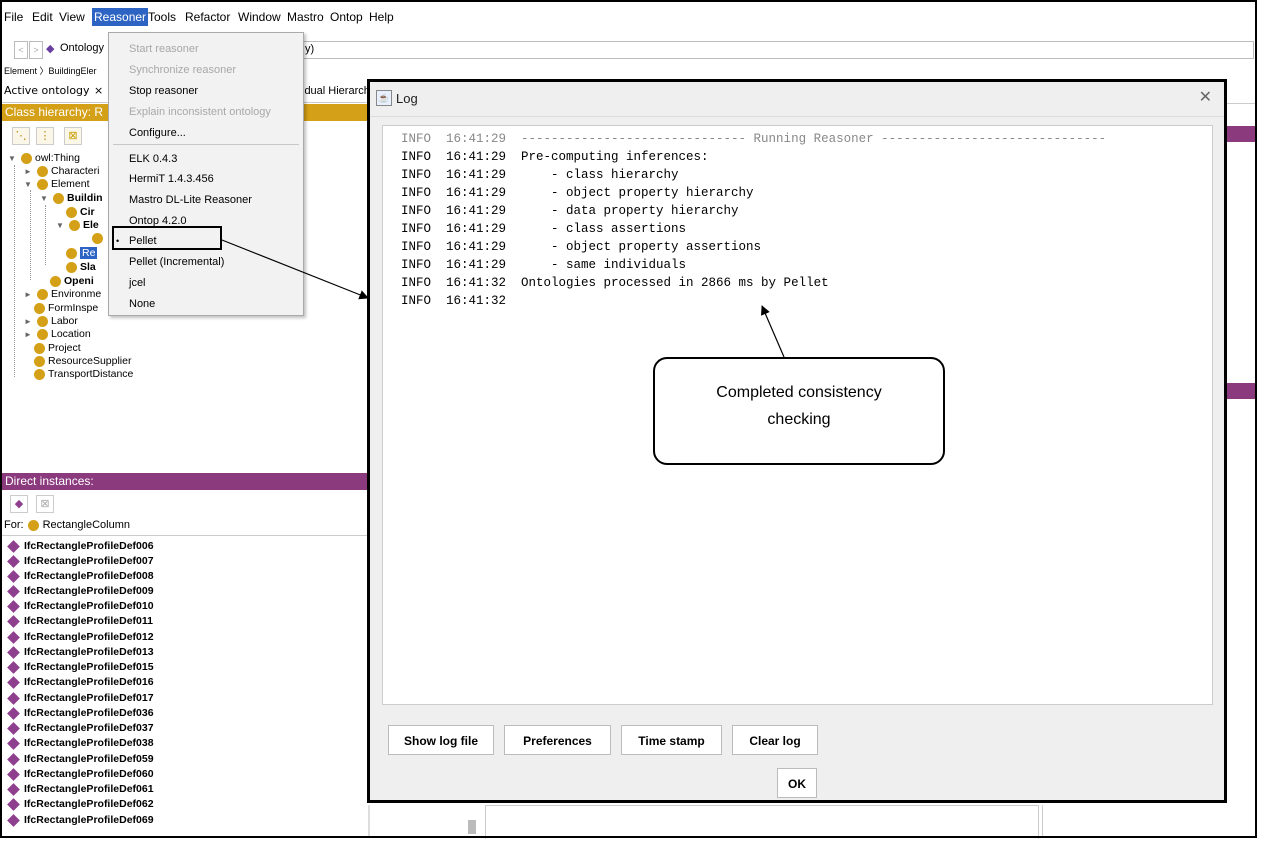  What do you see at coordinates (503, 298) in the screenshot?
I see `annotation-arrows` at bounding box center [503, 298].